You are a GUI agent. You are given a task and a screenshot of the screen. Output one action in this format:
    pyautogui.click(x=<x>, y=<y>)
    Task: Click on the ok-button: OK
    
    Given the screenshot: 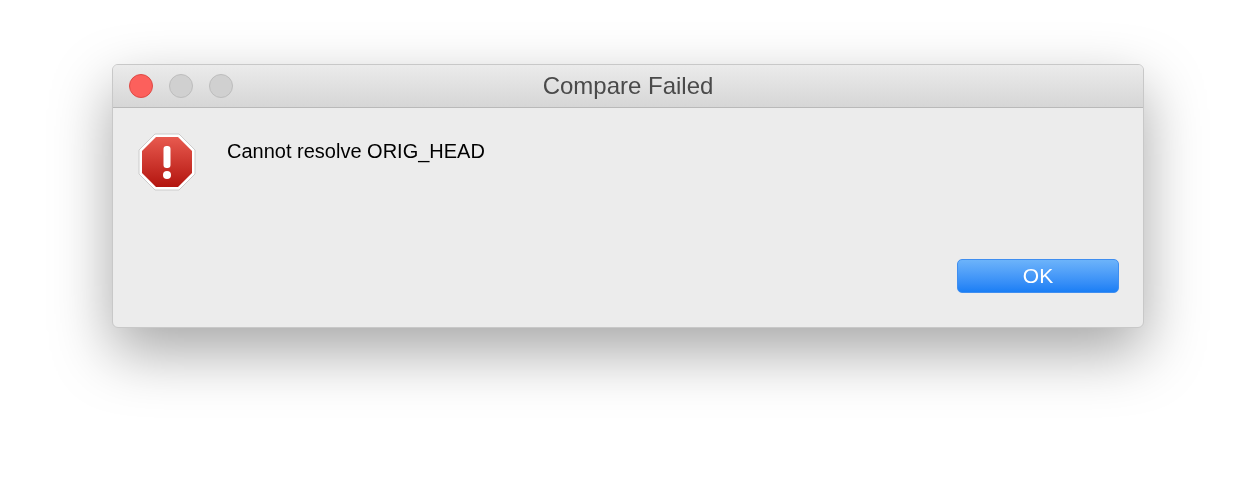 What is the action you would take?
    pyautogui.click(x=1038, y=276)
    